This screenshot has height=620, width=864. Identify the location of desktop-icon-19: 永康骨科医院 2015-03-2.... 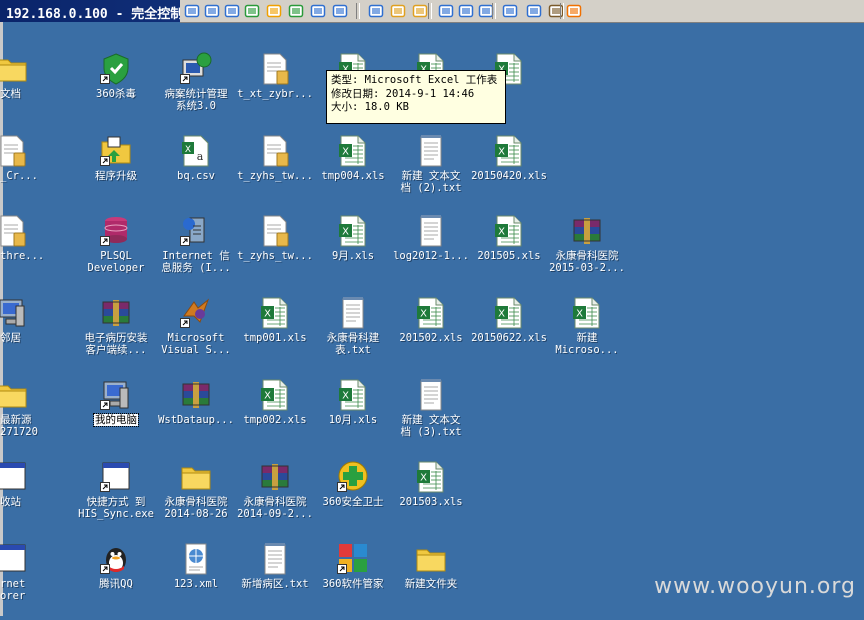
(587, 253).